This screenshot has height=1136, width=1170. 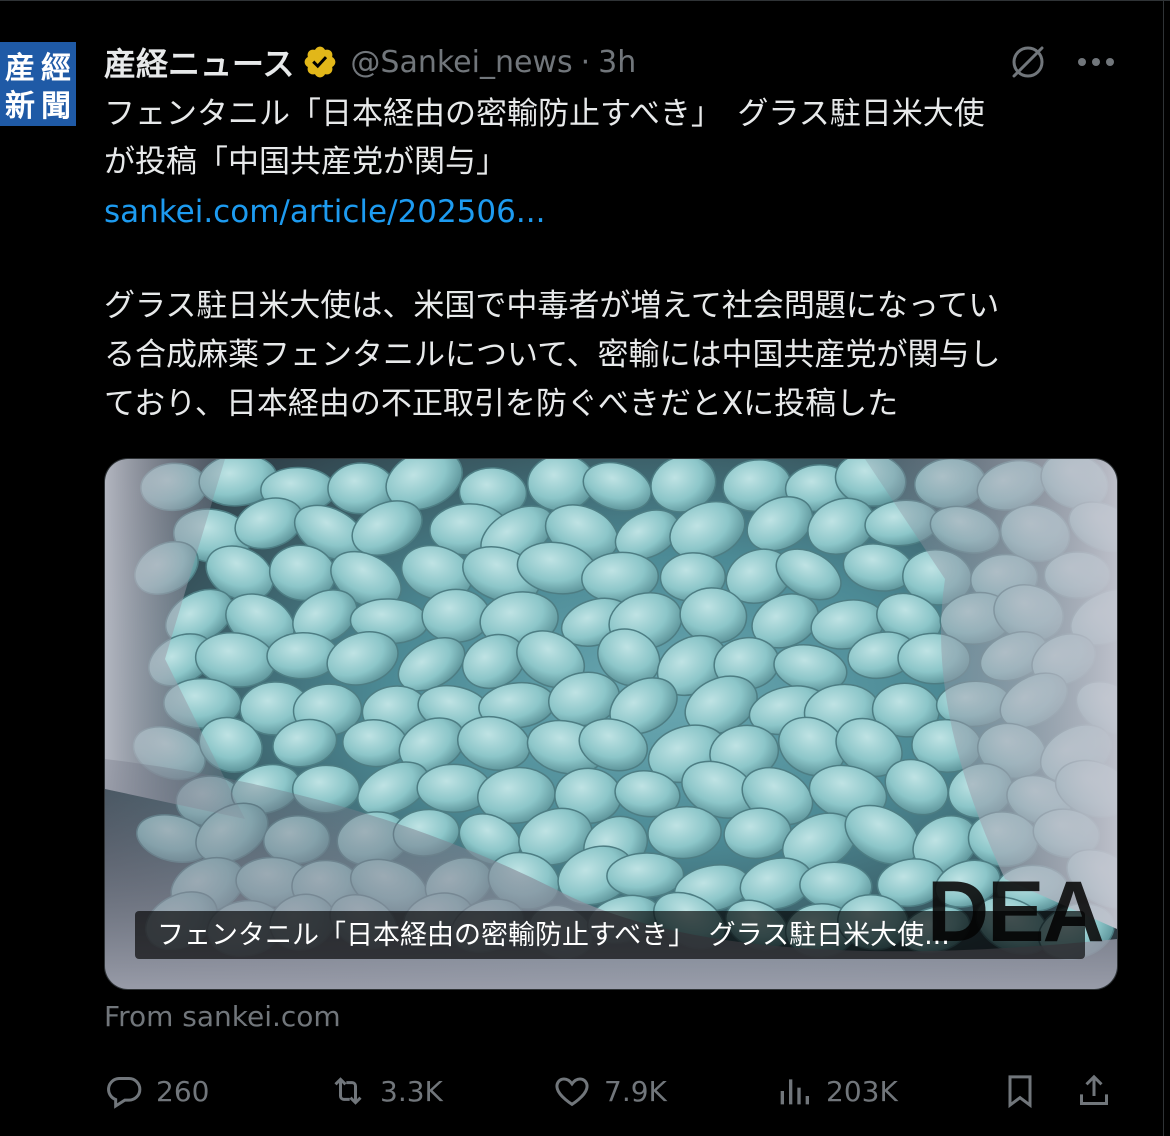 What do you see at coordinates (20, 106) in the screenshot?
I see `avatar-glyph: 新` at bounding box center [20, 106].